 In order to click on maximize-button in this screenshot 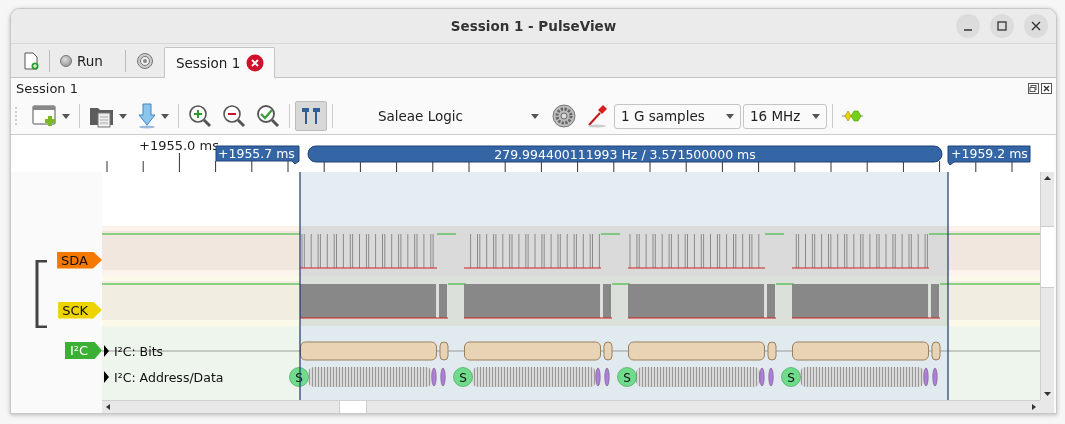, I will do `click(1002, 26)`.